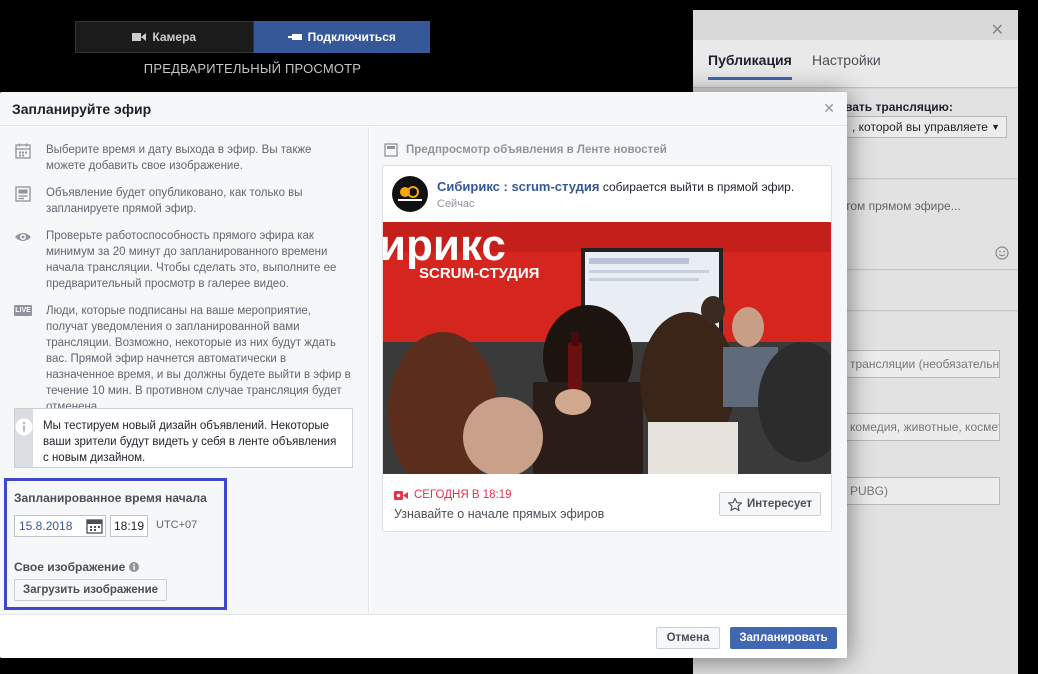 This screenshot has width=1038, height=674. What do you see at coordinates (734, 504) in the screenshot?
I see `star-icon` at bounding box center [734, 504].